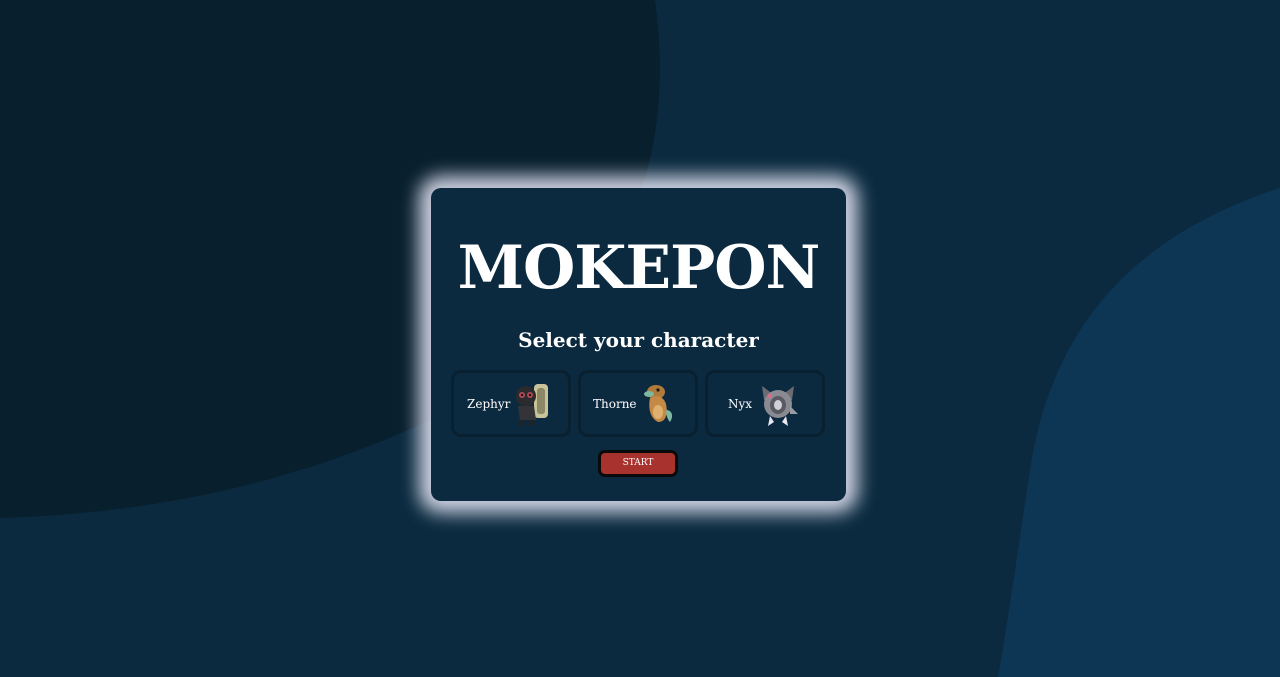 The image size is (1280, 677). I want to click on character-name-zephyr: Zephyr, so click(489, 404).